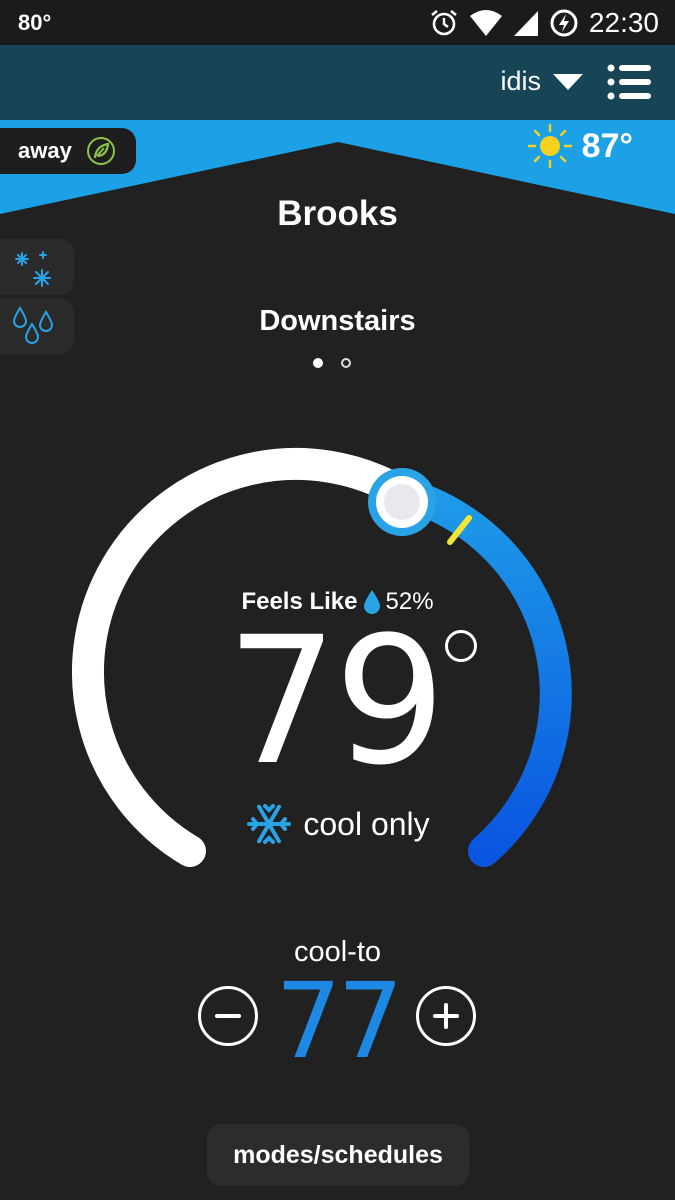 This screenshot has height=1200, width=675. Describe the element at coordinates (549, 146) in the screenshot. I see `sun-icon` at that location.